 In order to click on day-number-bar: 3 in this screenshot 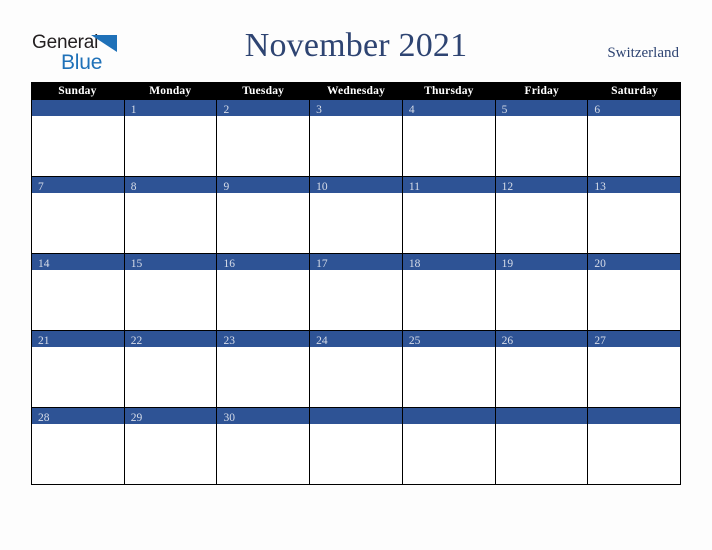, I will do `click(356, 108)`.